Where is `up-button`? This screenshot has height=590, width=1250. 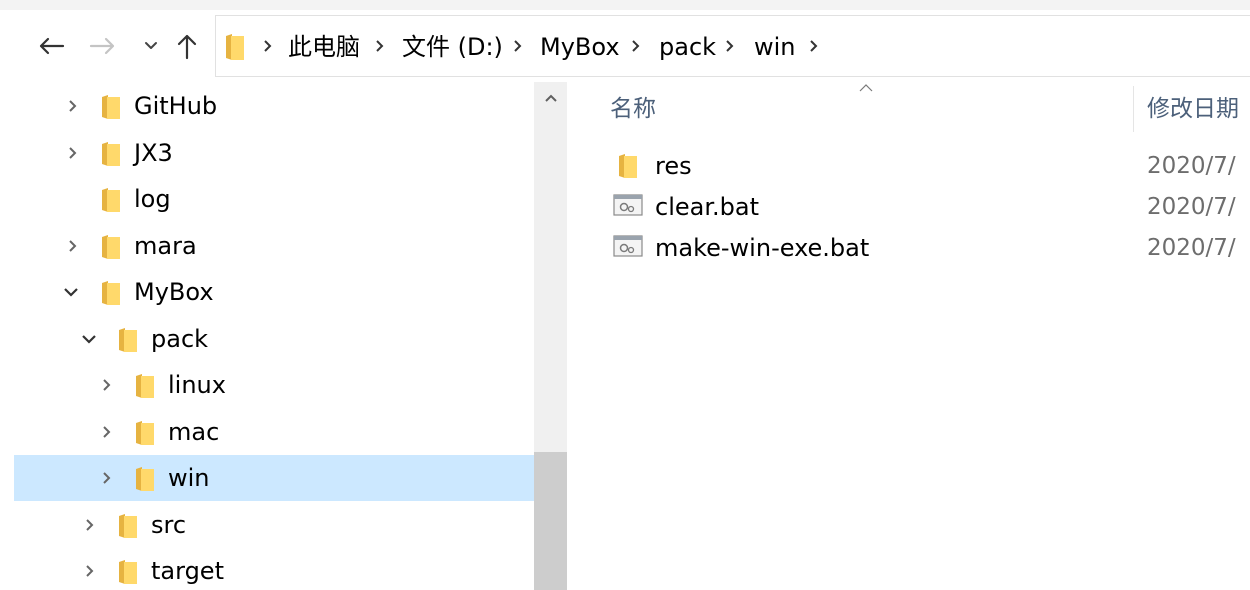 up-button is located at coordinates (187, 46).